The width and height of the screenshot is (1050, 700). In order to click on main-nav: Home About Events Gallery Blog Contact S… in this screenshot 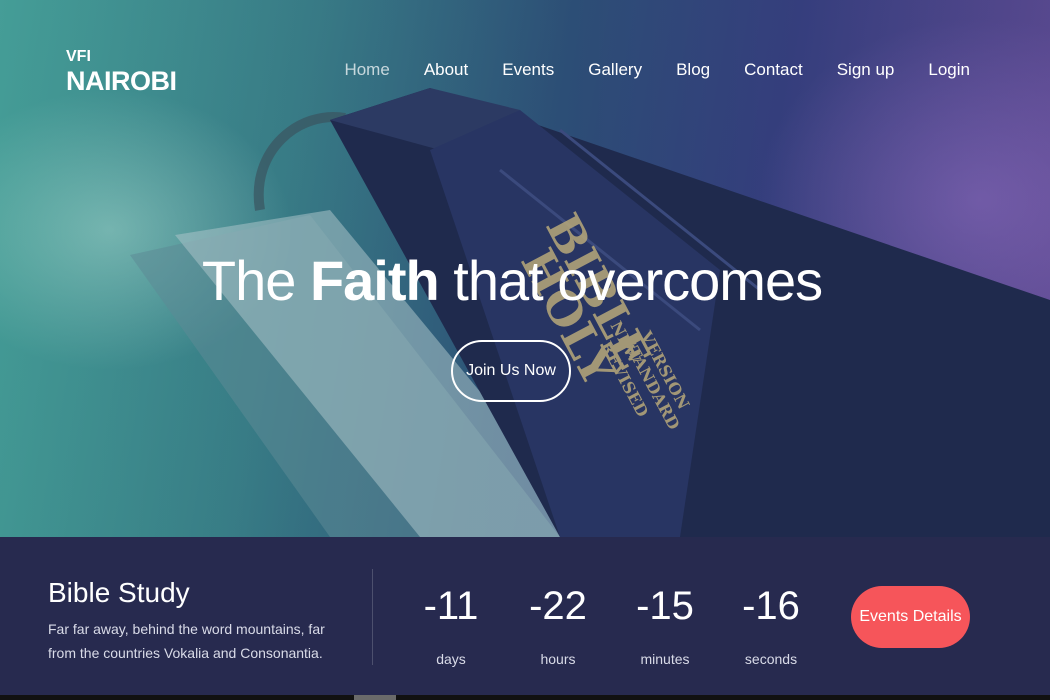, I will do `click(640, 70)`.